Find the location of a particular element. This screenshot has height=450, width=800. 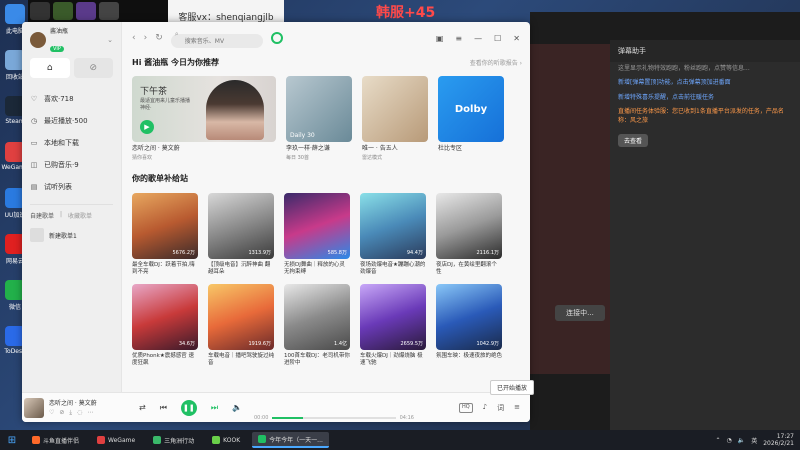

playlist-cover: 5676.2万 is located at coordinates (165, 225).